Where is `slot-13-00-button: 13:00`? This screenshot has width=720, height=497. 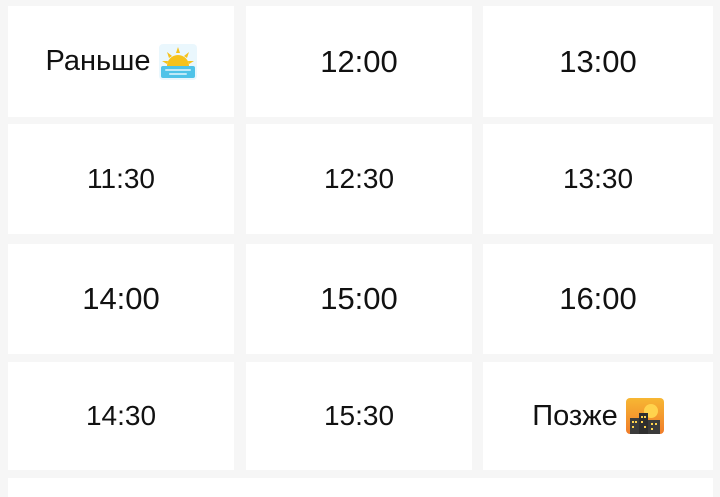
slot-13-00-button: 13:00 is located at coordinates (598, 61).